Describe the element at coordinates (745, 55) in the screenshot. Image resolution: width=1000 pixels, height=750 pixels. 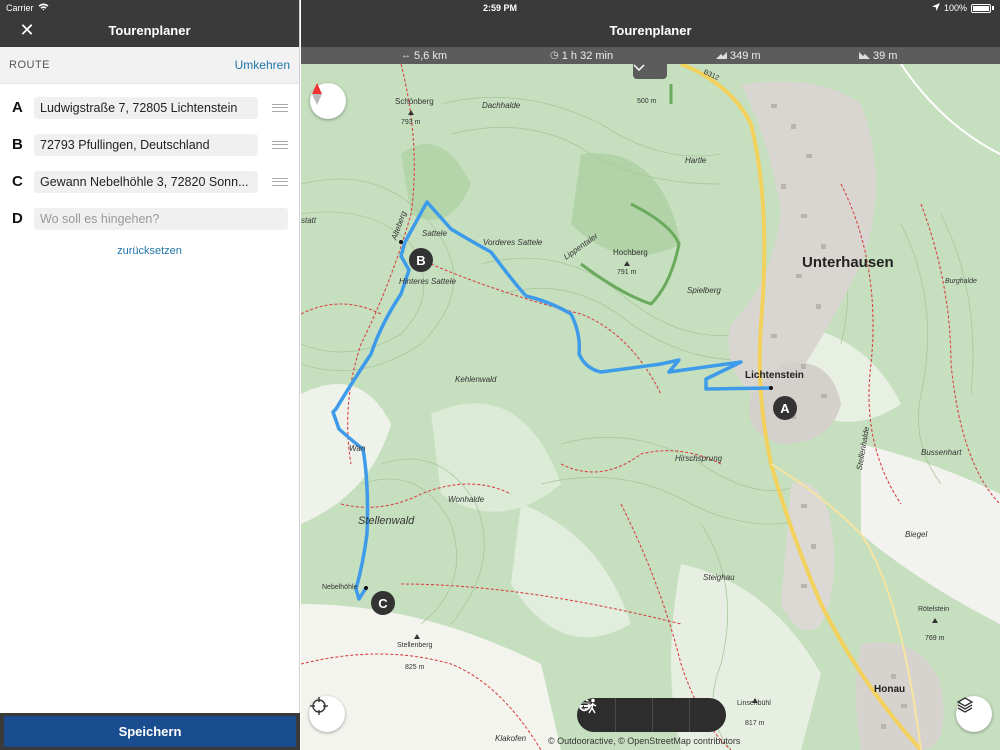
I see `ascent-value: 349 m` at that location.